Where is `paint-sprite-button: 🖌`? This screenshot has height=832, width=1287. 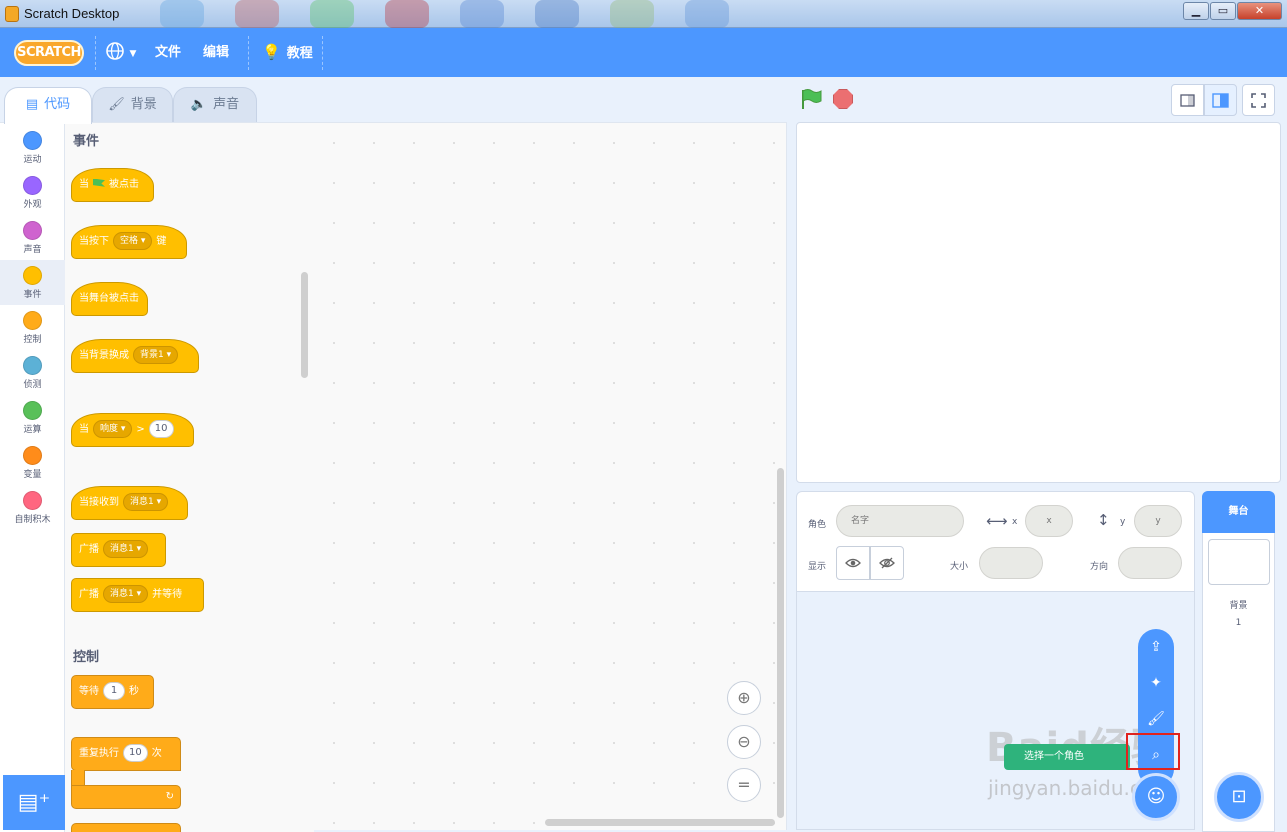 paint-sprite-button: 🖌 is located at coordinates (1156, 719).